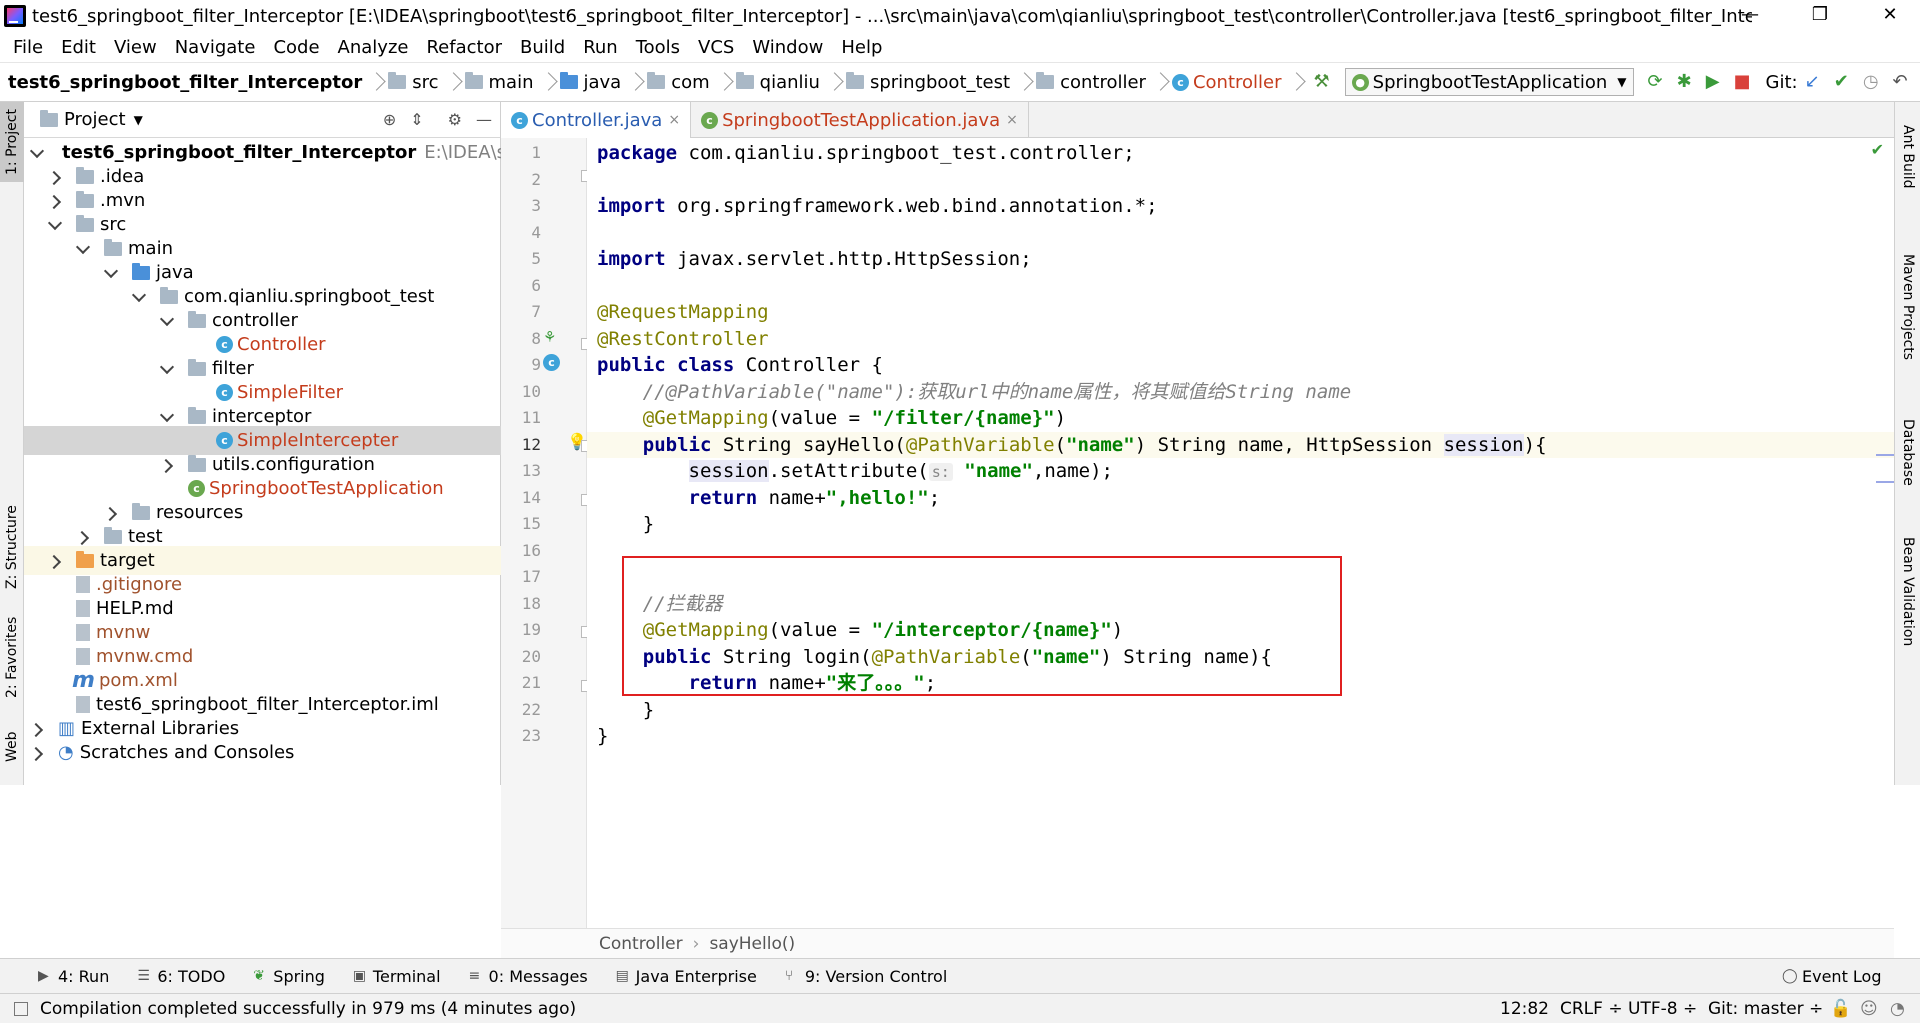 Image resolution: width=1920 pixels, height=1023 pixels. I want to click on menu-navigate: Navigate, so click(215, 47).